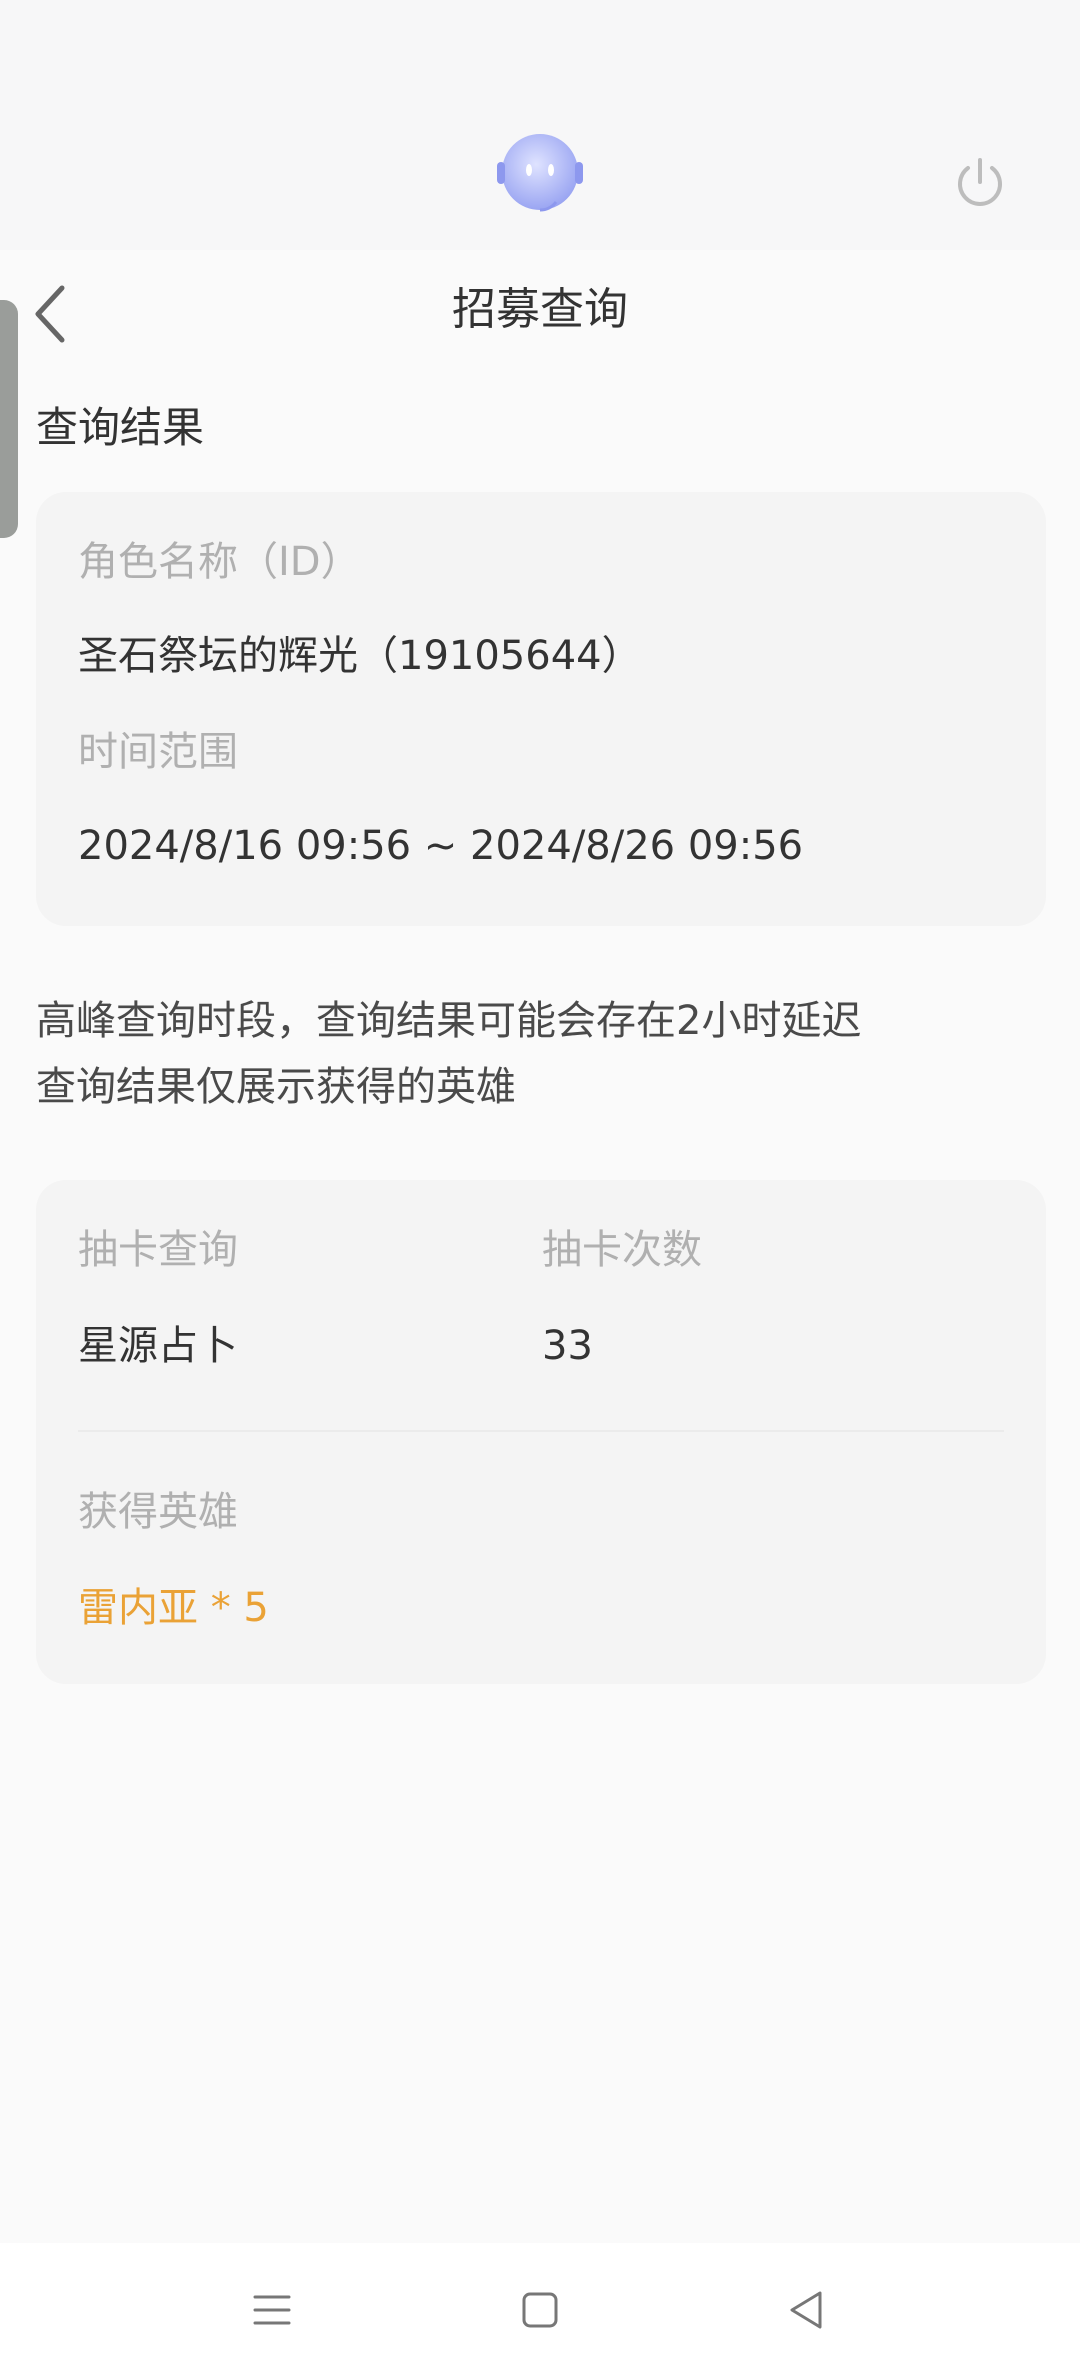 The width and height of the screenshot is (1080, 2375). I want to click on obtained-hero-label: 获得英雄, so click(158, 1512).